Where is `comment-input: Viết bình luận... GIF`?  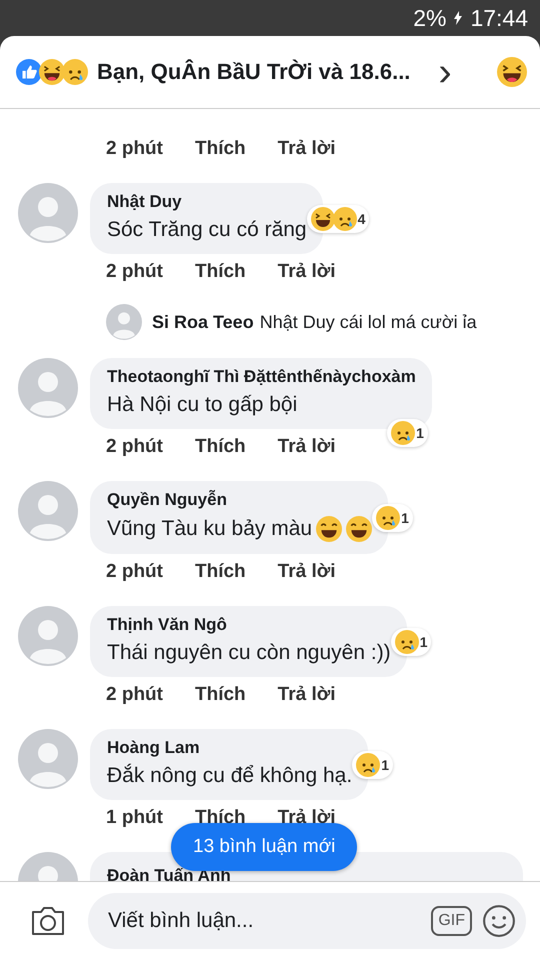 comment-input: Viết bình luận... GIF is located at coordinates (307, 921).